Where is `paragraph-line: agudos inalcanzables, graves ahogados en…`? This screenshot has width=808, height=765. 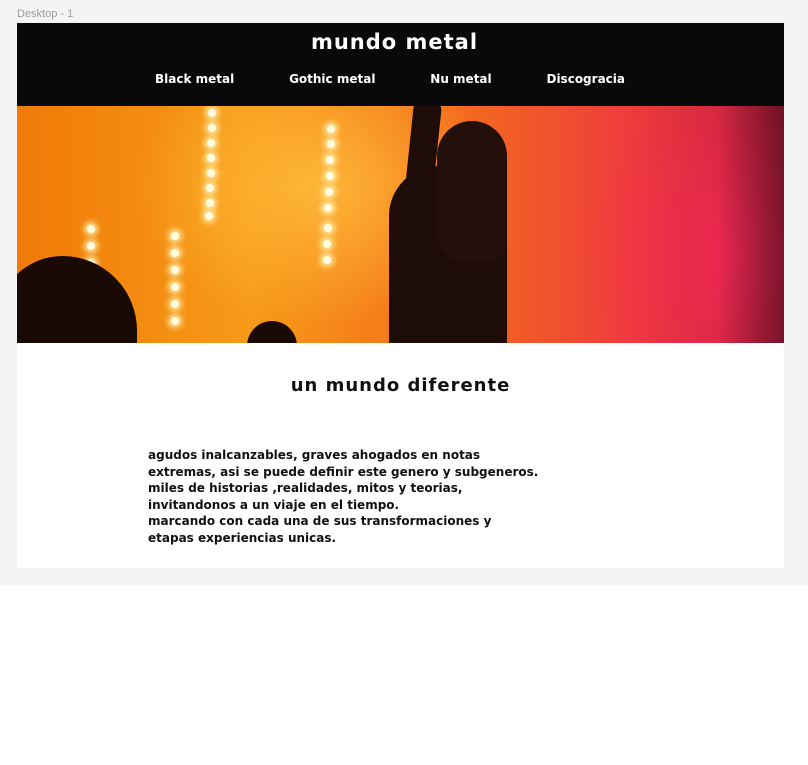
paragraph-line: agudos inalcanzables, graves ahogados en… is located at coordinates (314, 455).